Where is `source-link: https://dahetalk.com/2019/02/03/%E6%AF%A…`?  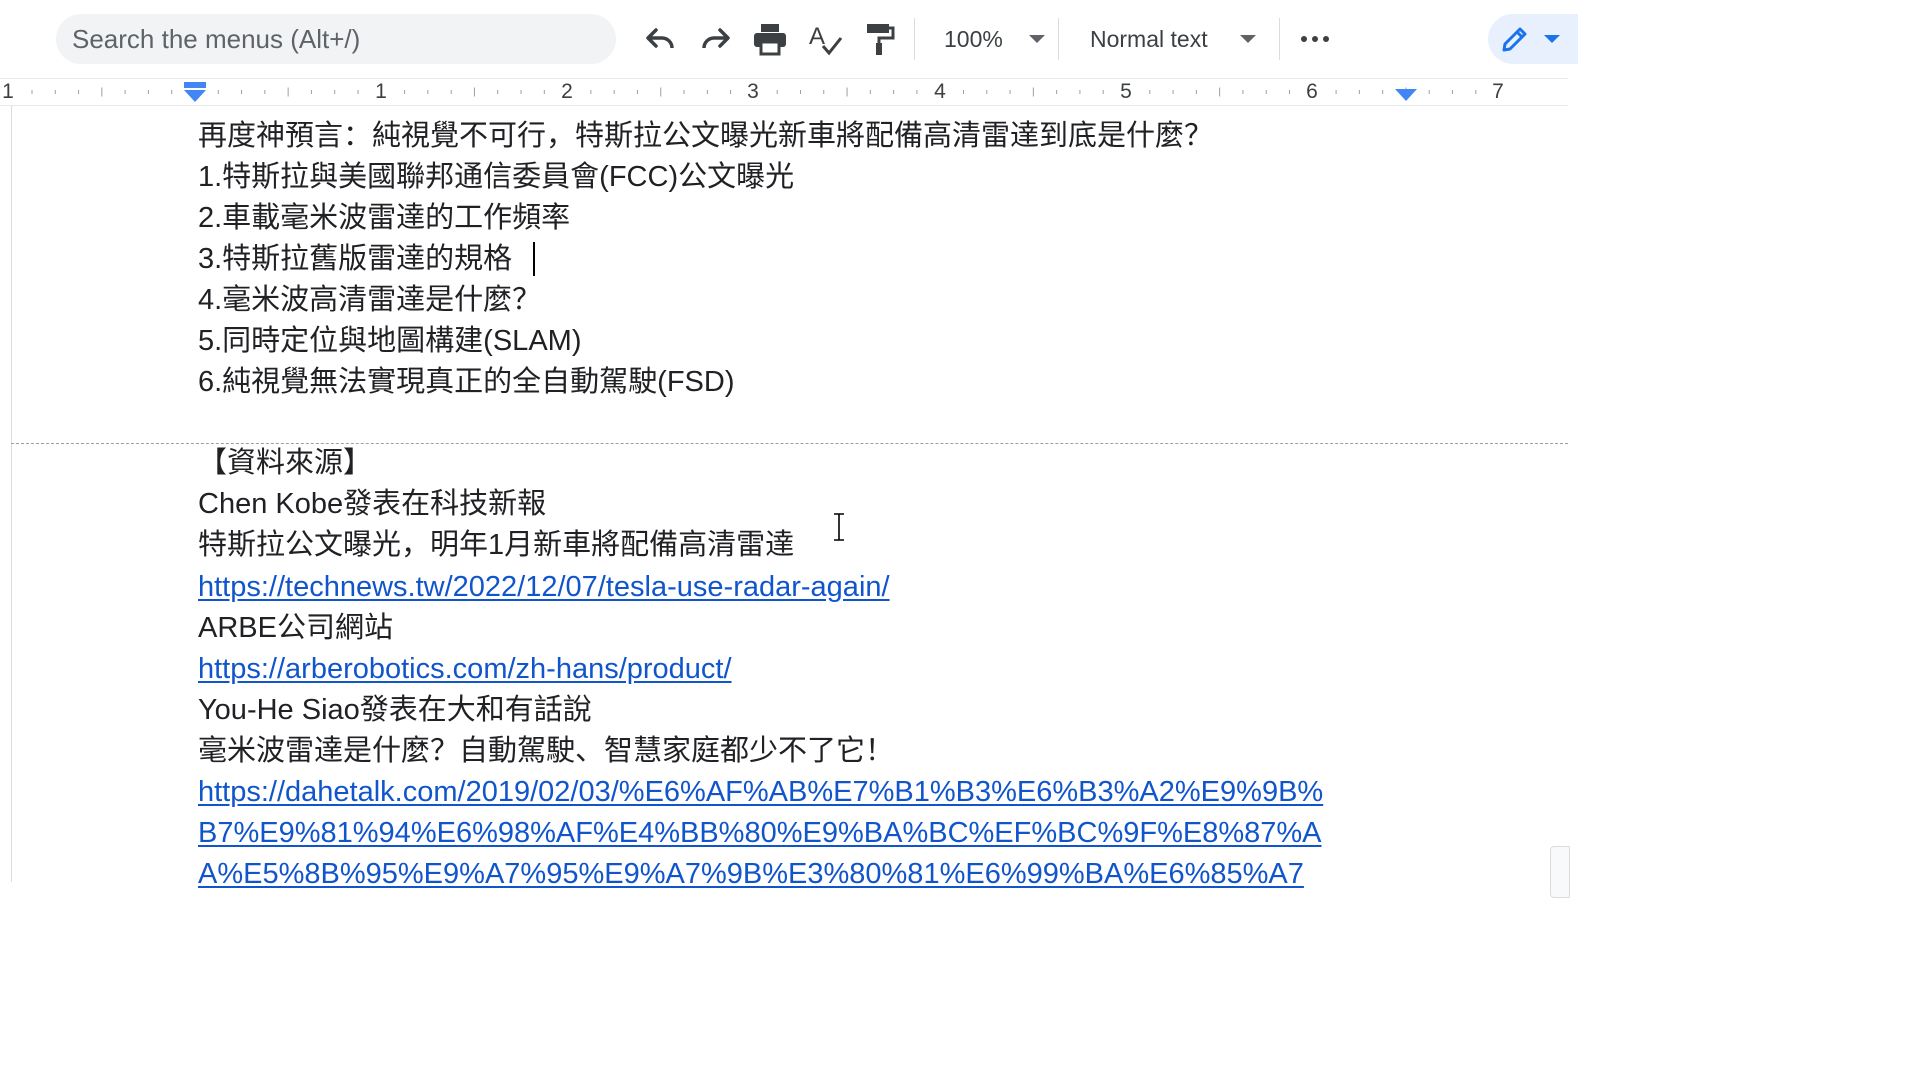
source-link: https://dahetalk.com/2019/02/03/%E6%AF%A… is located at coordinates (760, 792).